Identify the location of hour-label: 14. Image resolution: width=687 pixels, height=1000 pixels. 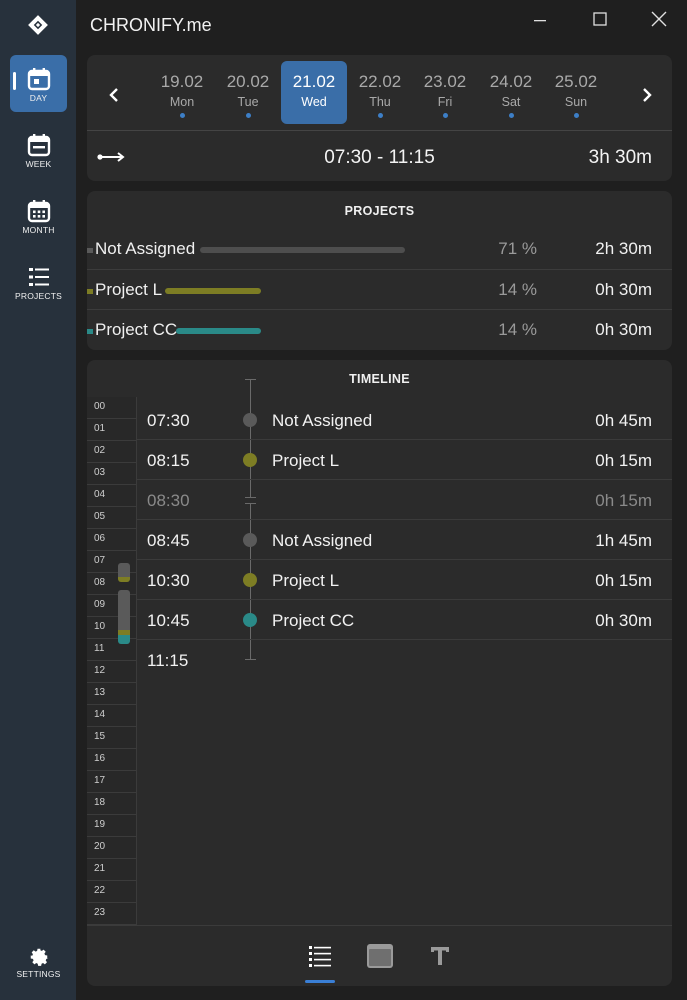
(112, 716).